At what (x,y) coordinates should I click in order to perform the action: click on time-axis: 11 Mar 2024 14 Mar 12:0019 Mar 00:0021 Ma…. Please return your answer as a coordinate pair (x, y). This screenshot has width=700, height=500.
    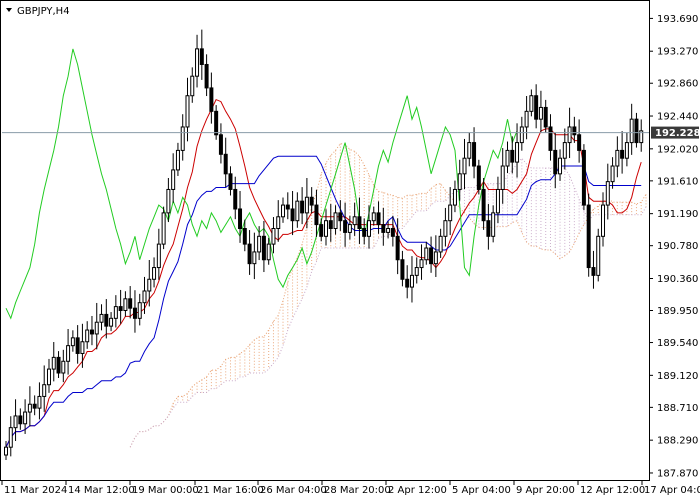
    Looking at the image, I should click on (350, 488).